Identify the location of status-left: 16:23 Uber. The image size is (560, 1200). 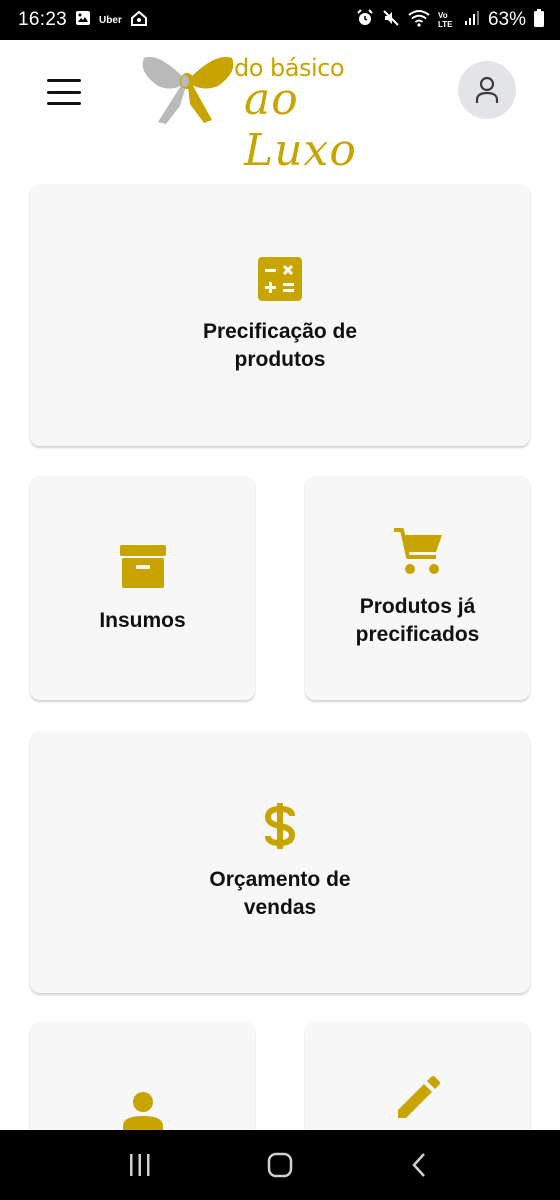
(83, 20).